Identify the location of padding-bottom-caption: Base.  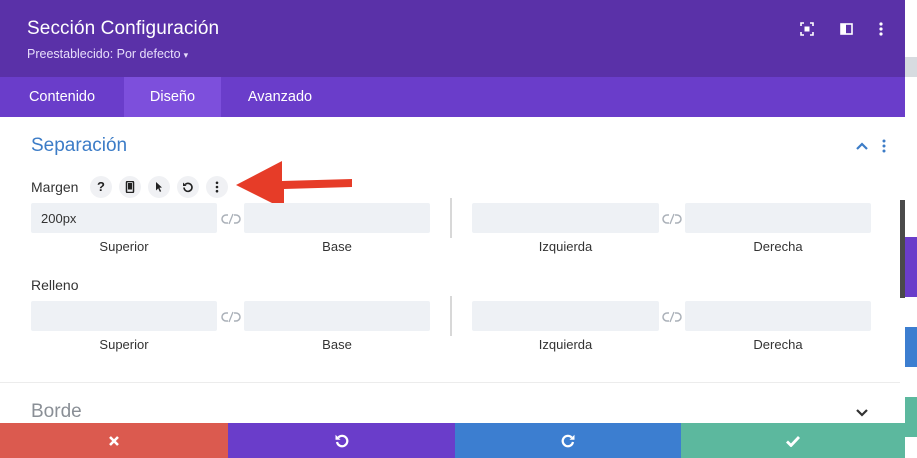
(337, 344).